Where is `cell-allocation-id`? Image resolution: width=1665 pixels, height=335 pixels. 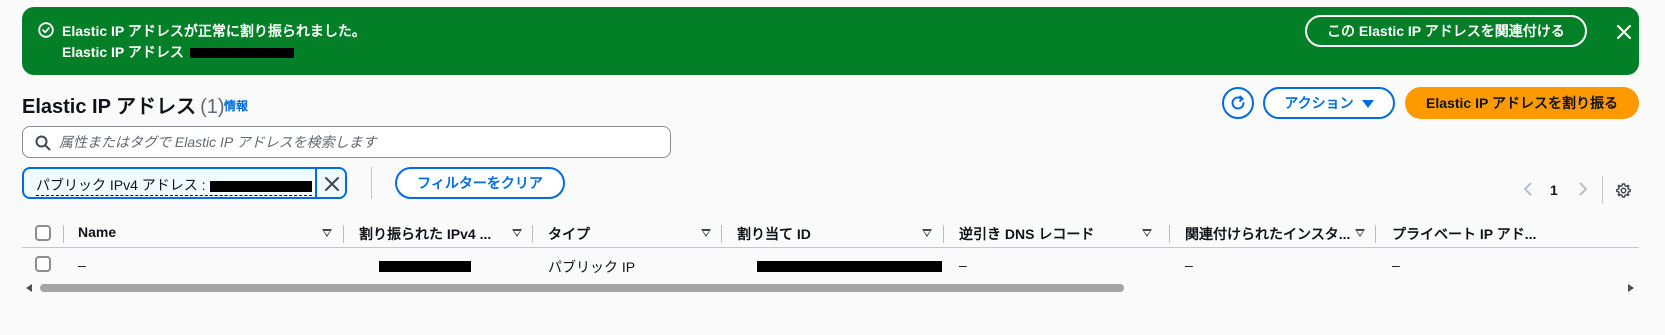
cell-allocation-id is located at coordinates (849, 265).